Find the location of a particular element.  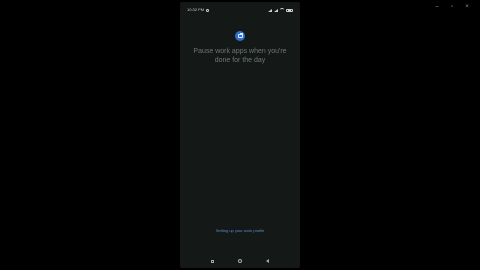

restore-button: ▫ is located at coordinates (452, 7).